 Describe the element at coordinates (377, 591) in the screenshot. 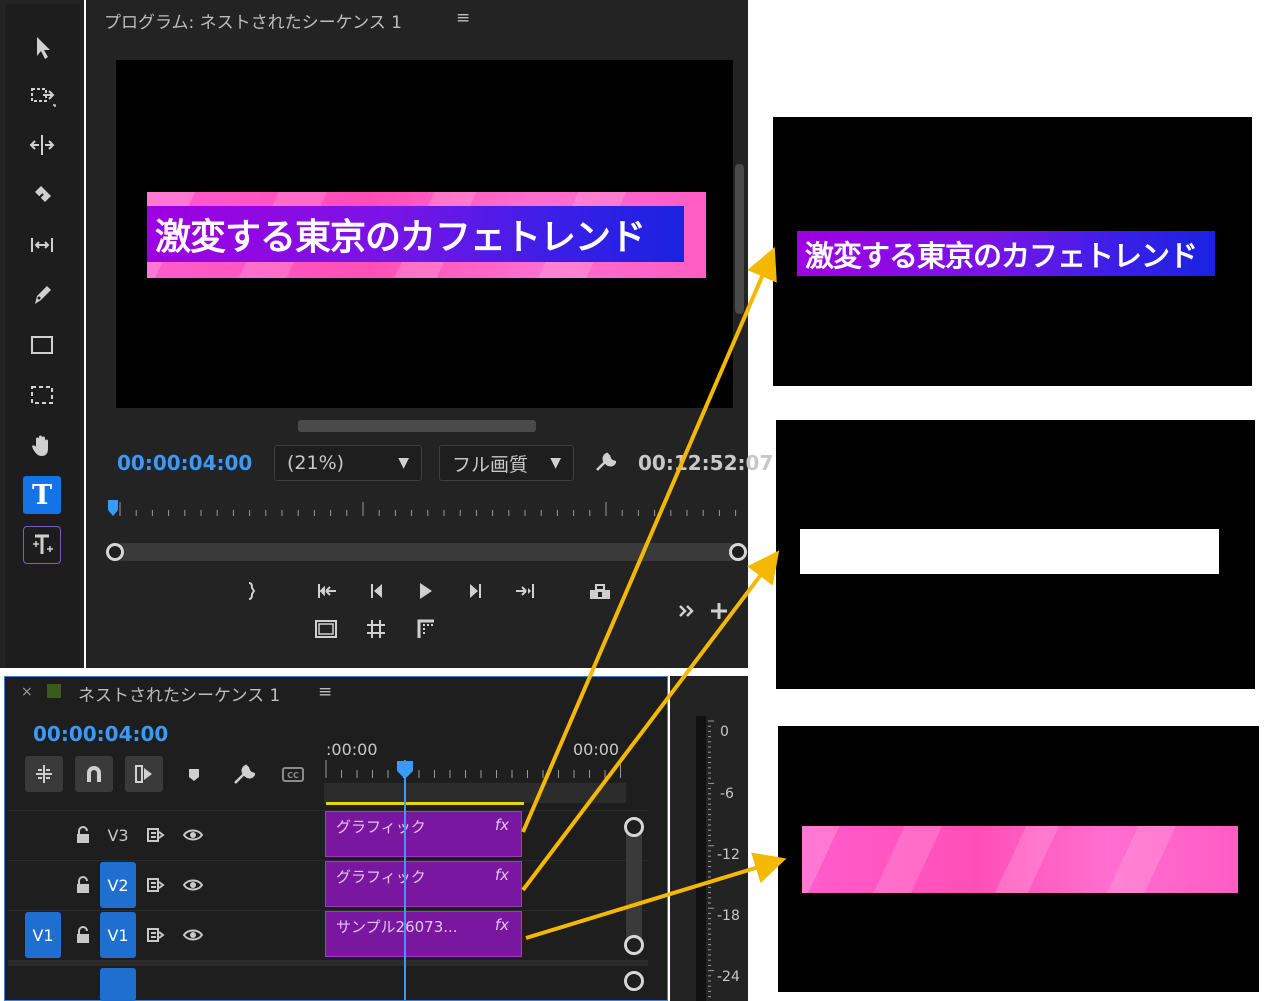

I see `step-back-icon` at that location.